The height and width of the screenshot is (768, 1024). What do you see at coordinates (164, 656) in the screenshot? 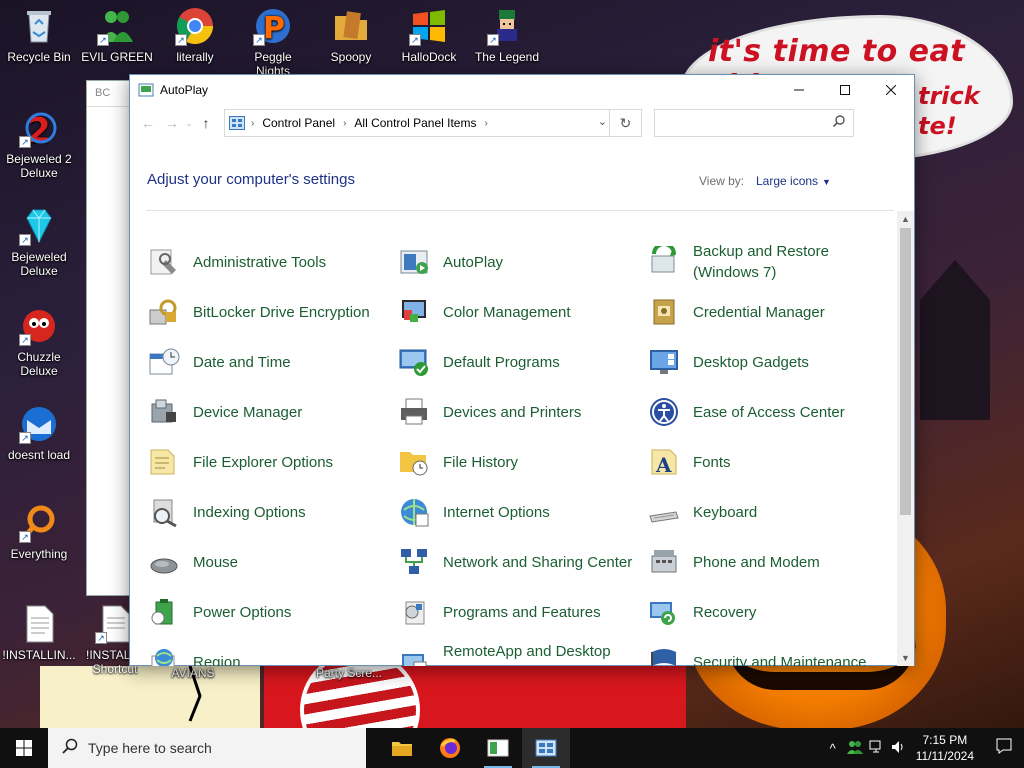
I see `region-icon` at bounding box center [164, 656].